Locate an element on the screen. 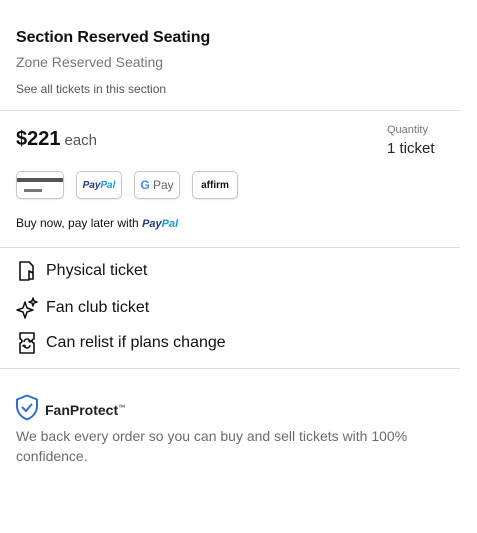 This screenshot has height=533, width=477. feature-label: Physical ticket is located at coordinates (97, 270).